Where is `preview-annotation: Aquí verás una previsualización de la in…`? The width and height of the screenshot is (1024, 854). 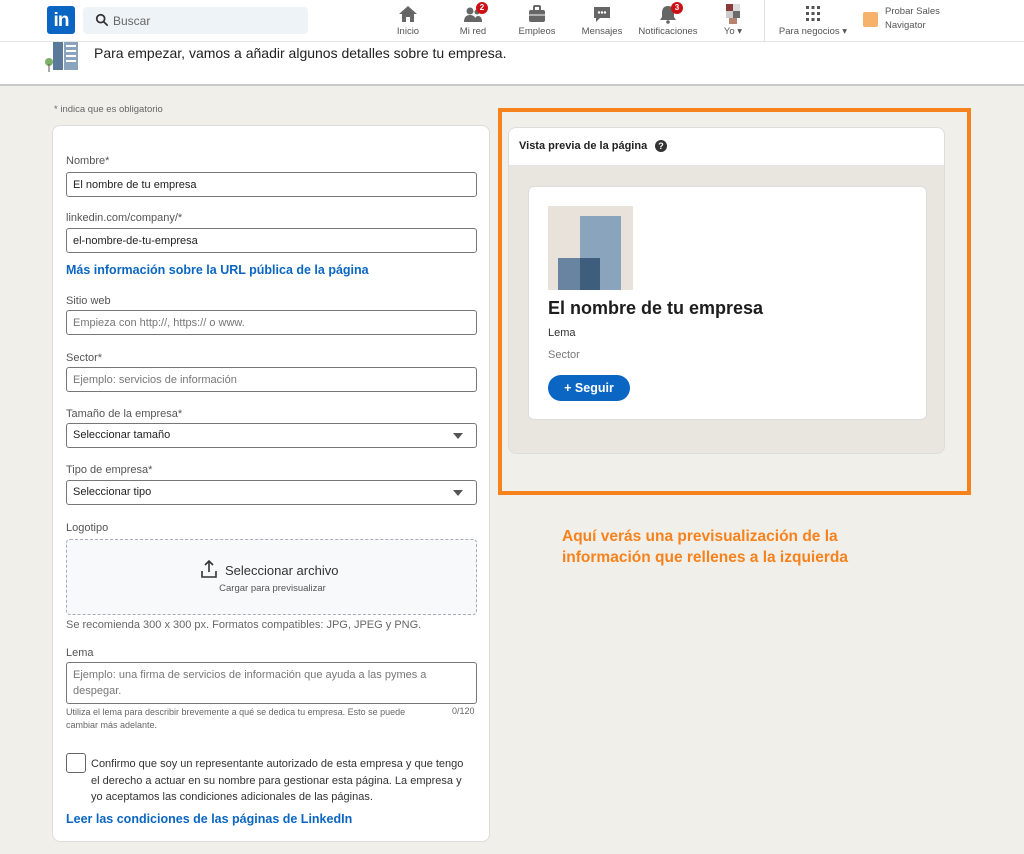
preview-annotation: Aquí verás una previsualización de la in… is located at coordinates (705, 547).